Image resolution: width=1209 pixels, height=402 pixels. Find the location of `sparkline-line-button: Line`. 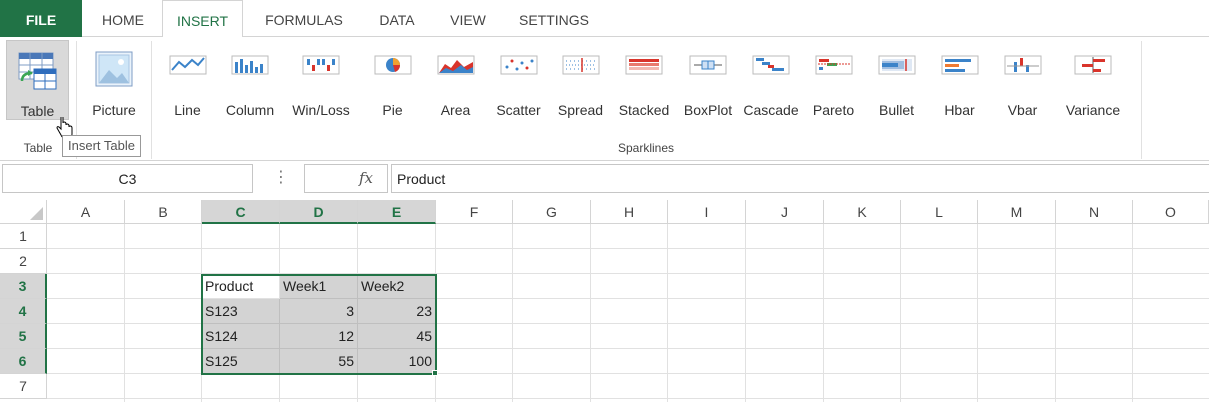

sparkline-line-button: Line is located at coordinates (187, 80).